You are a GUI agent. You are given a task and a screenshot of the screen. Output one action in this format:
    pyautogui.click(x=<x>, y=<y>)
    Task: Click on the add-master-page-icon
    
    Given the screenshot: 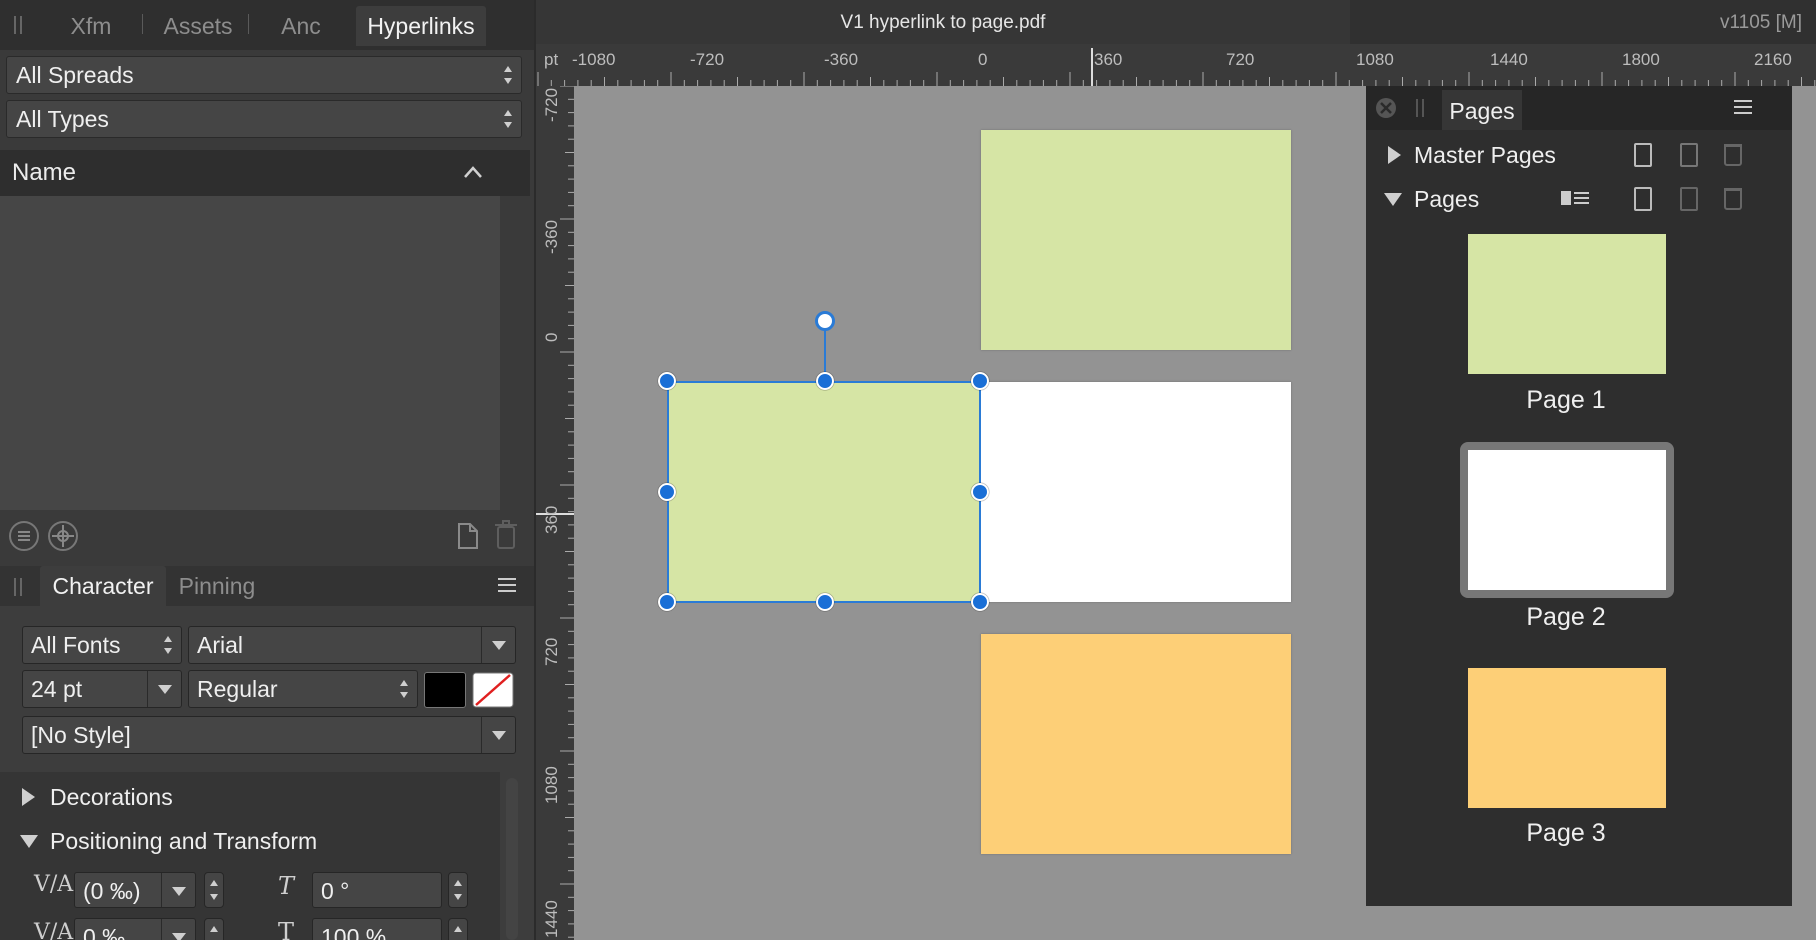 What is the action you would take?
    pyautogui.click(x=1643, y=155)
    